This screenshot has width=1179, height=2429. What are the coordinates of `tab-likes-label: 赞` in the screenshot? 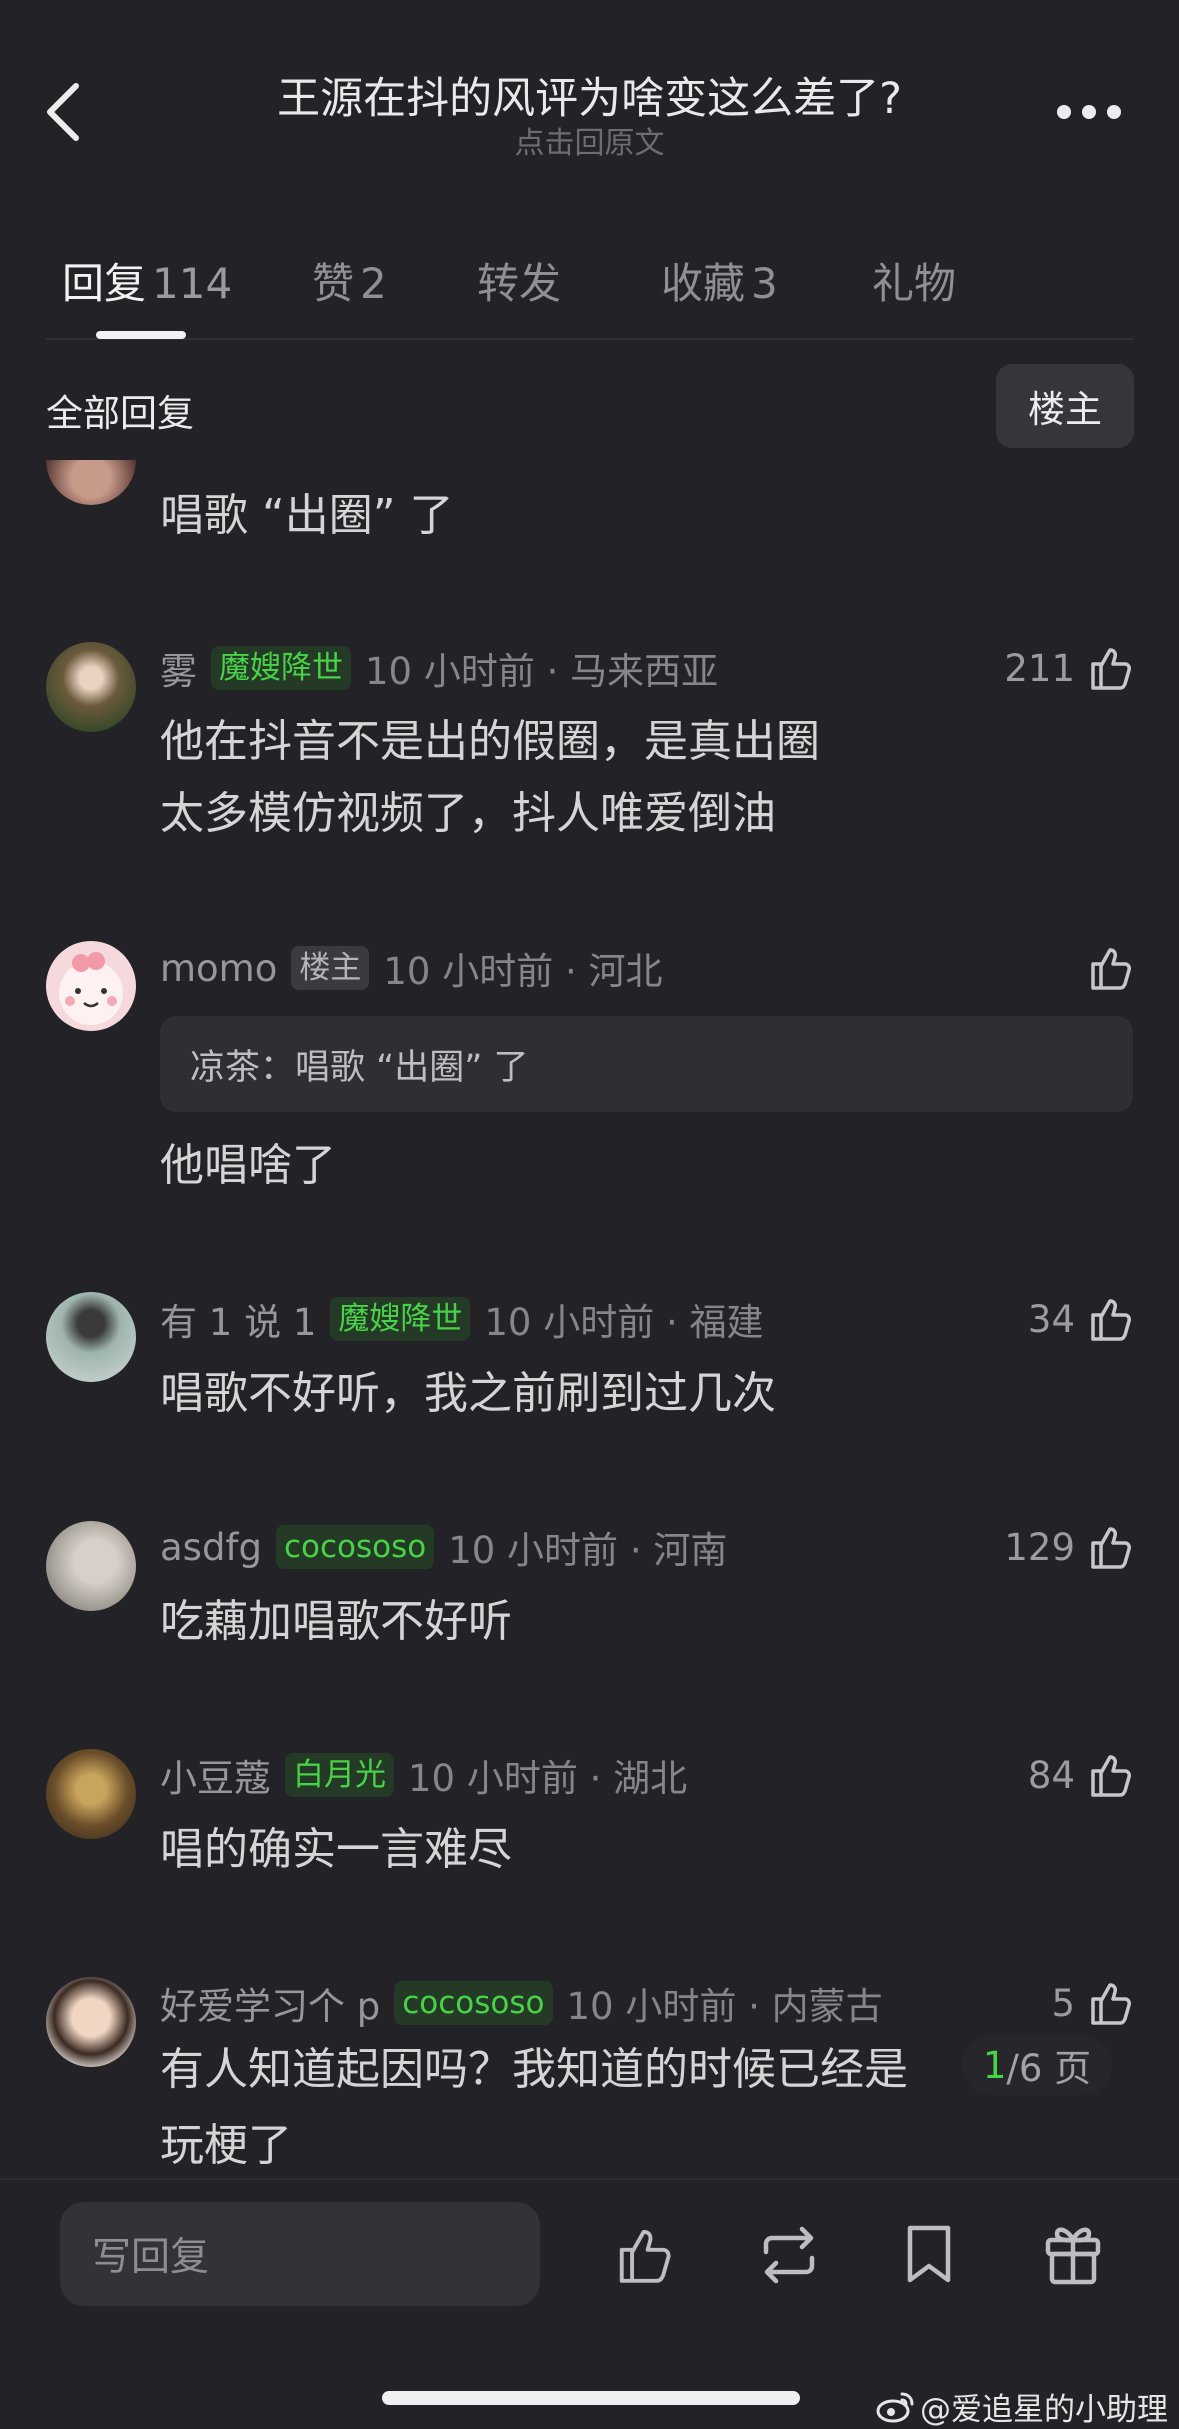 It's located at (333, 283).